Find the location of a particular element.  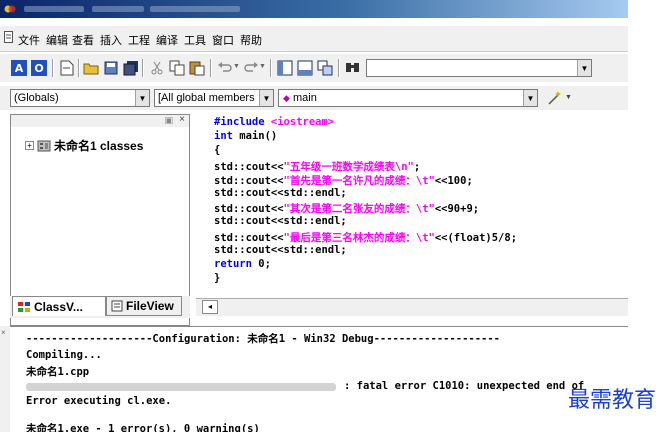

find-combo: ▼ is located at coordinates (479, 68).